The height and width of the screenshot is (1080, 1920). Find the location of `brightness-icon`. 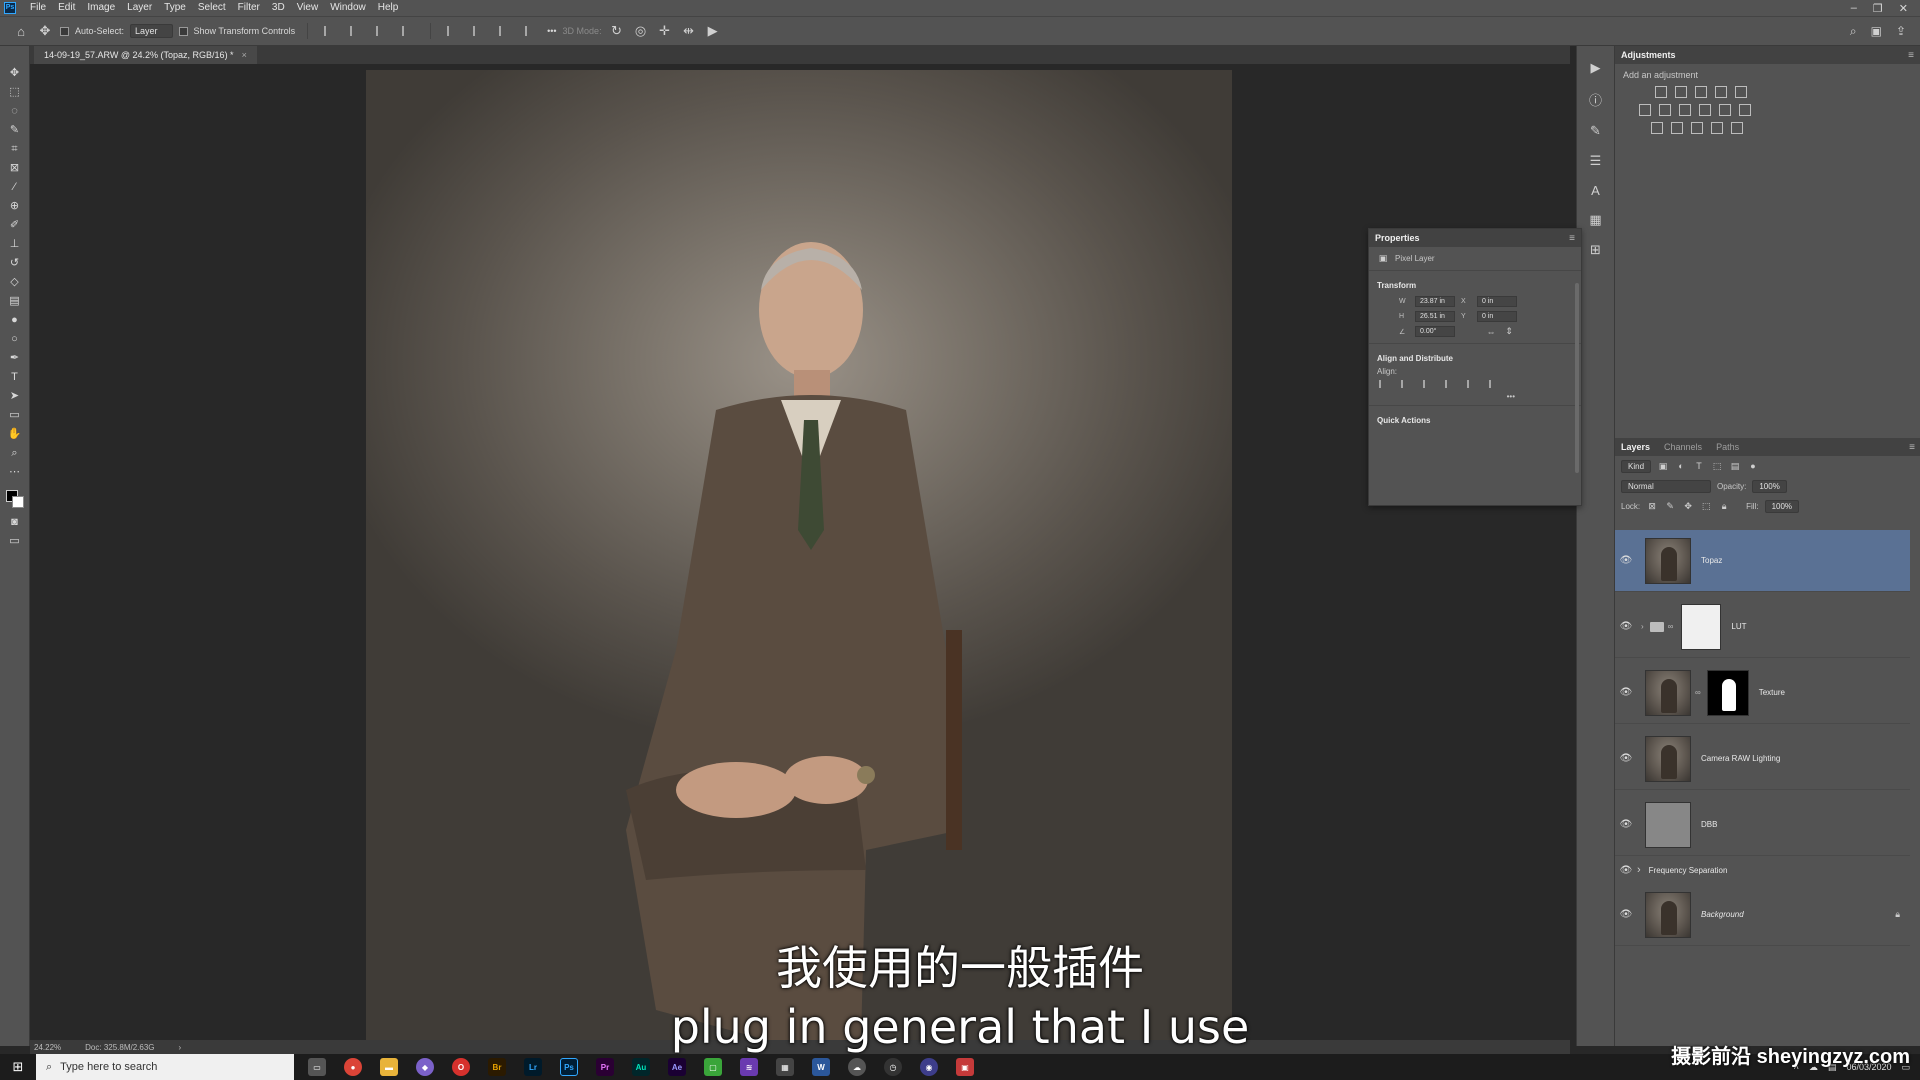

brightness-icon is located at coordinates (1661, 92).